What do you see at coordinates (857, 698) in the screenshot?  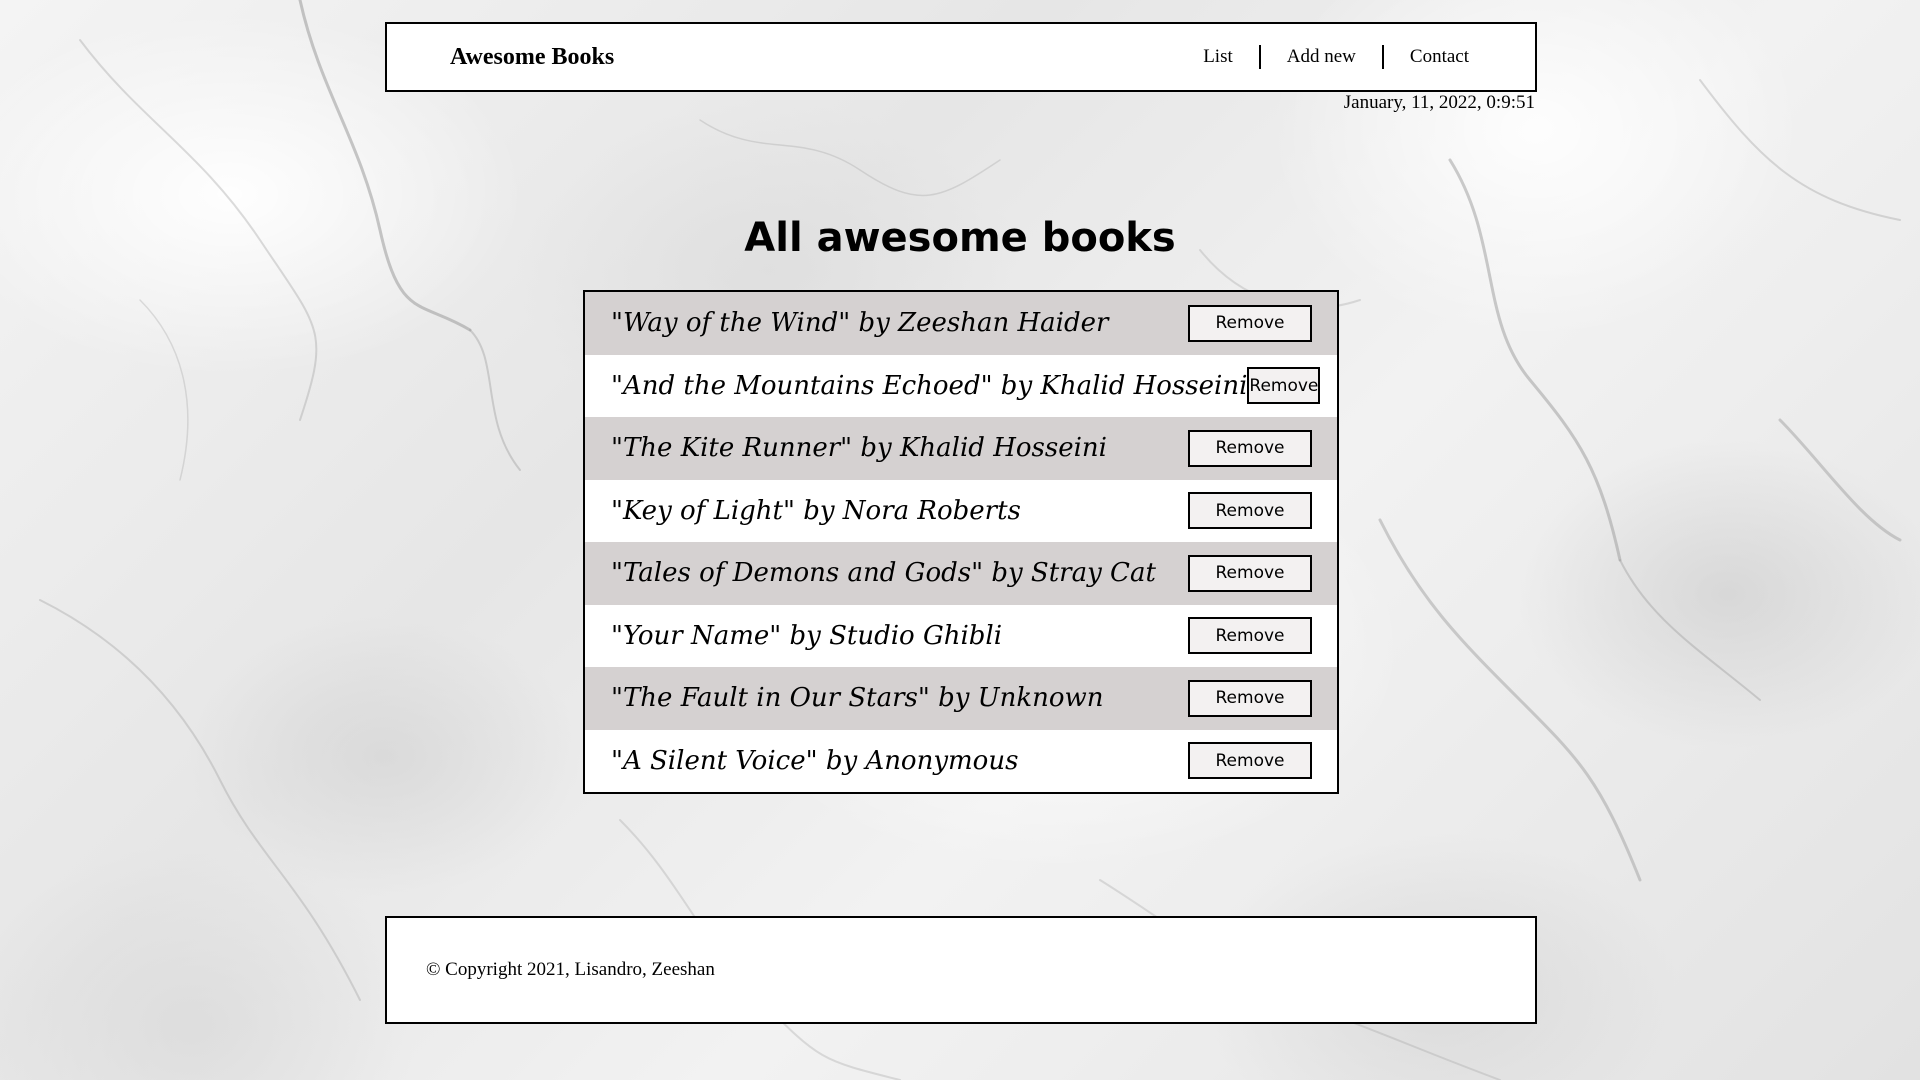 I see `book-title-author: "The Fault in Our Stars" by Unknown` at bounding box center [857, 698].